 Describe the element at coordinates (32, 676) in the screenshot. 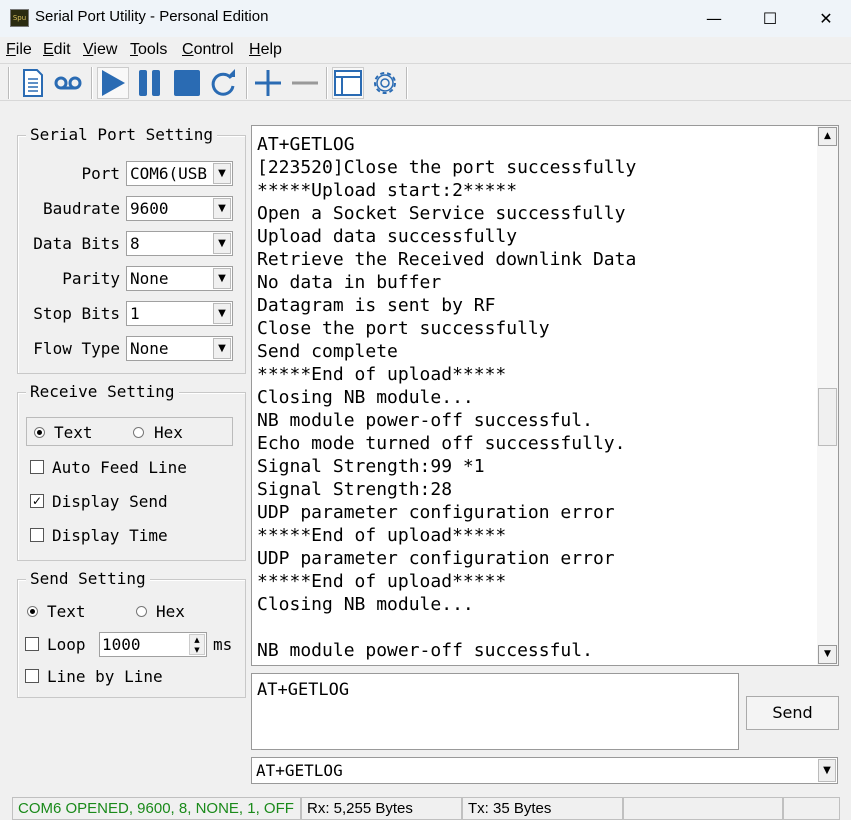

I see `line-by-line-checkbox` at that location.